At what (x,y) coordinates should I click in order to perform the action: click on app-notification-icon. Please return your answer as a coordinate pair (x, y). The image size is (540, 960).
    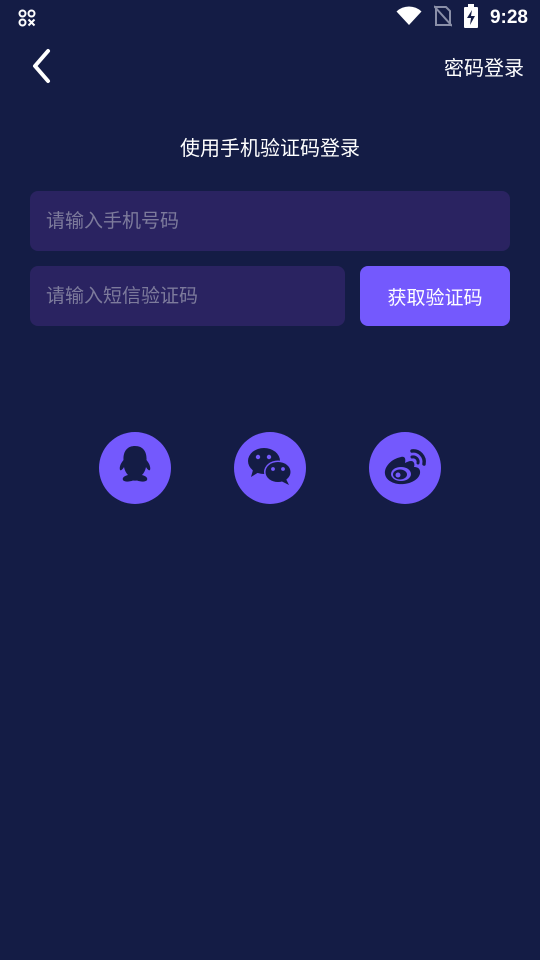
    Looking at the image, I should click on (27, 18).